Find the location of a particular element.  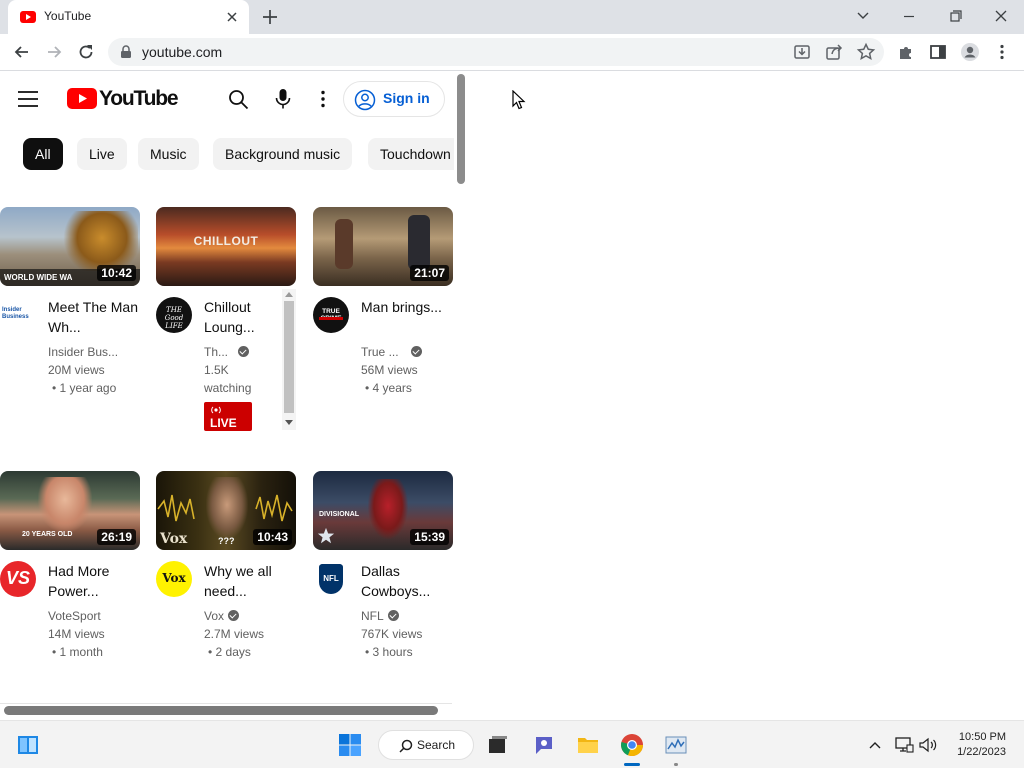

taskbar-search-button: Search is located at coordinates (426, 745).